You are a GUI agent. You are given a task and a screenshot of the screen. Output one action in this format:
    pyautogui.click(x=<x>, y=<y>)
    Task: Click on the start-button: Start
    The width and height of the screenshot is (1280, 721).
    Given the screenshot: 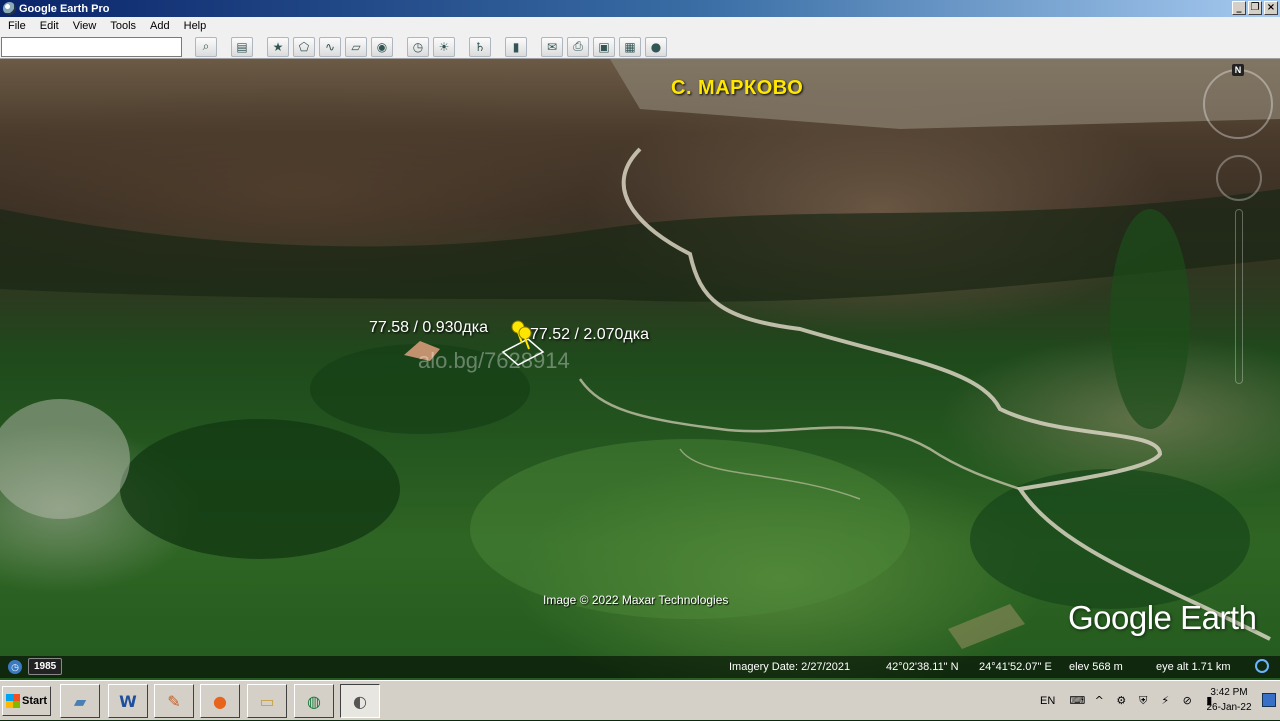 What is the action you would take?
    pyautogui.click(x=26, y=701)
    